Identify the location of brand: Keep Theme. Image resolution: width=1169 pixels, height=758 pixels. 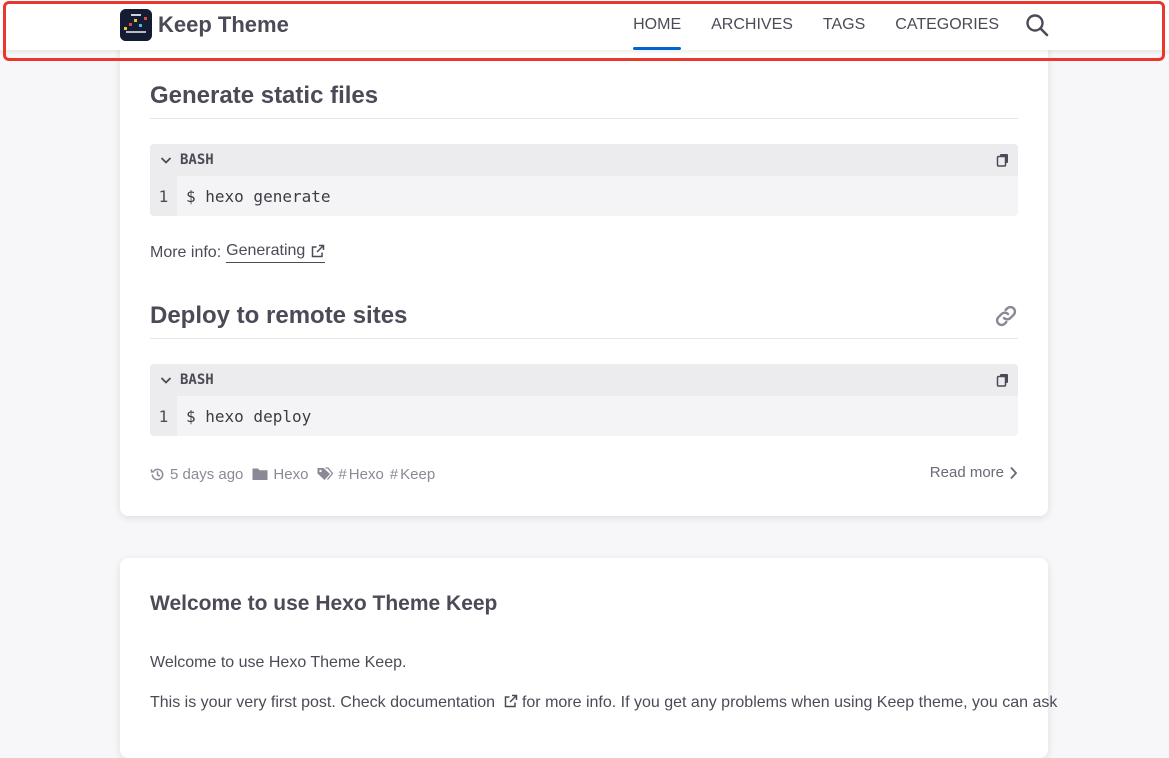
(204, 25).